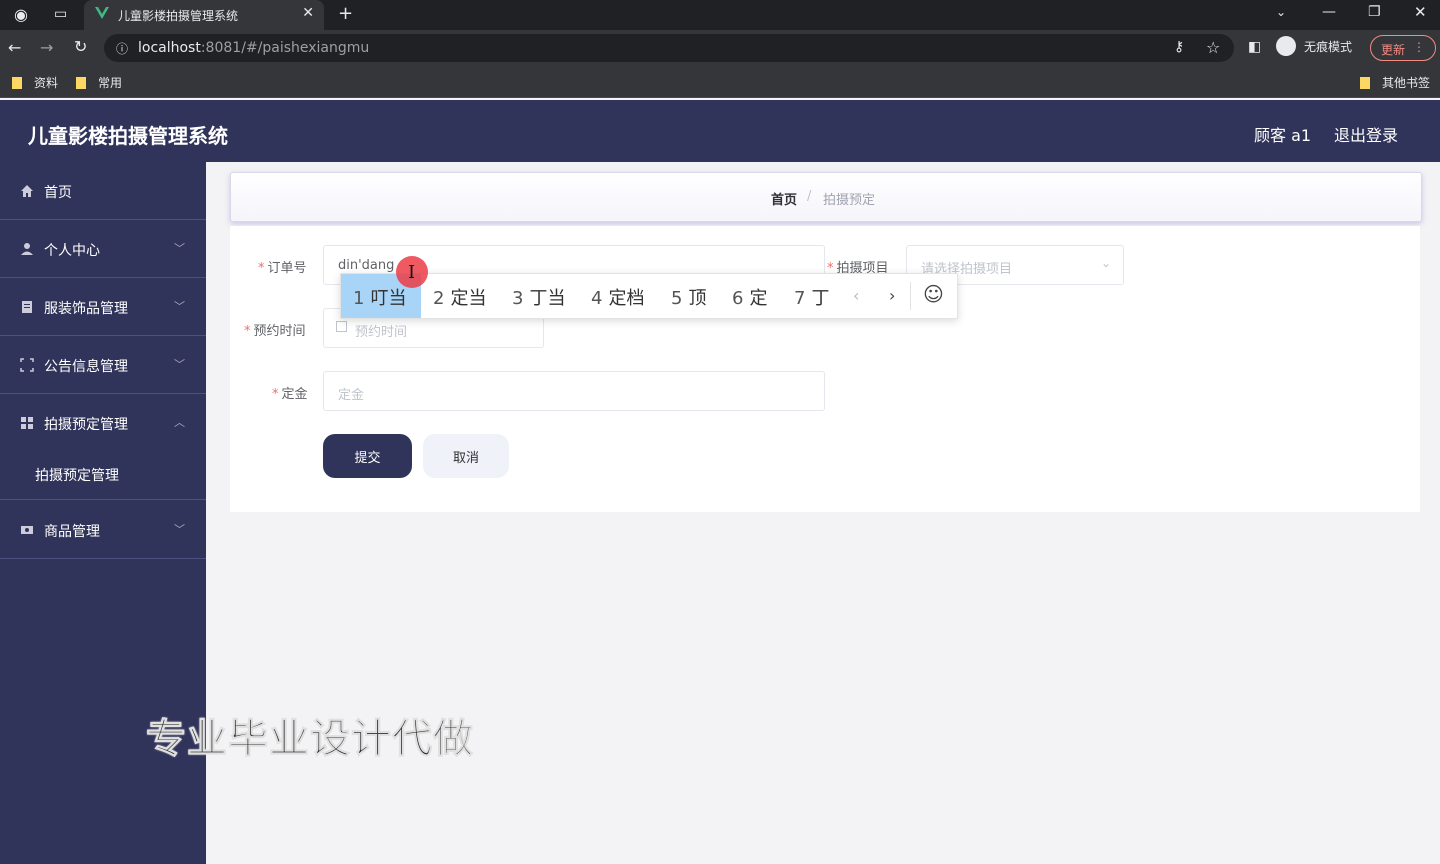 The width and height of the screenshot is (1440, 864). What do you see at coordinates (1419, 47) in the screenshot?
I see `more-icon: ⋮` at bounding box center [1419, 47].